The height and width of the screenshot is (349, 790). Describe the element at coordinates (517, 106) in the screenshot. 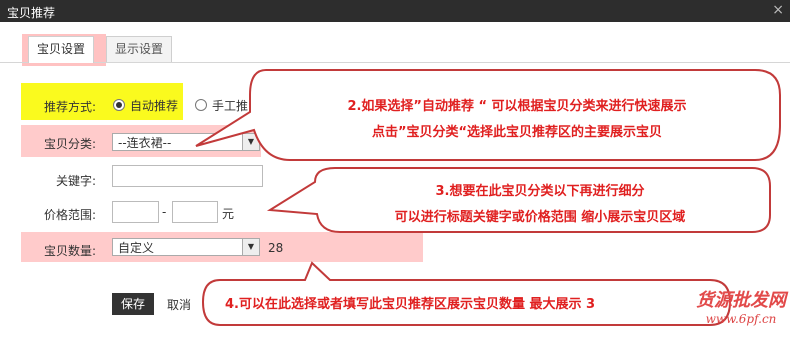

I see `callout-2-line1: 2.如果选择”自动推荐 “ 可以根据宝贝分类来进行快速展示` at that location.